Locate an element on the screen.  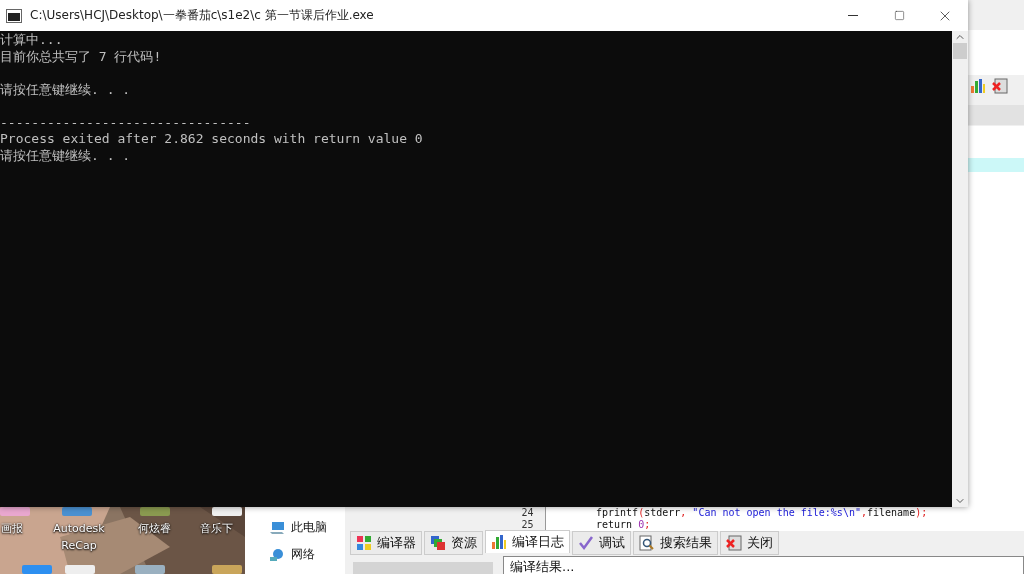
grid-icon is located at coordinates (364, 543).